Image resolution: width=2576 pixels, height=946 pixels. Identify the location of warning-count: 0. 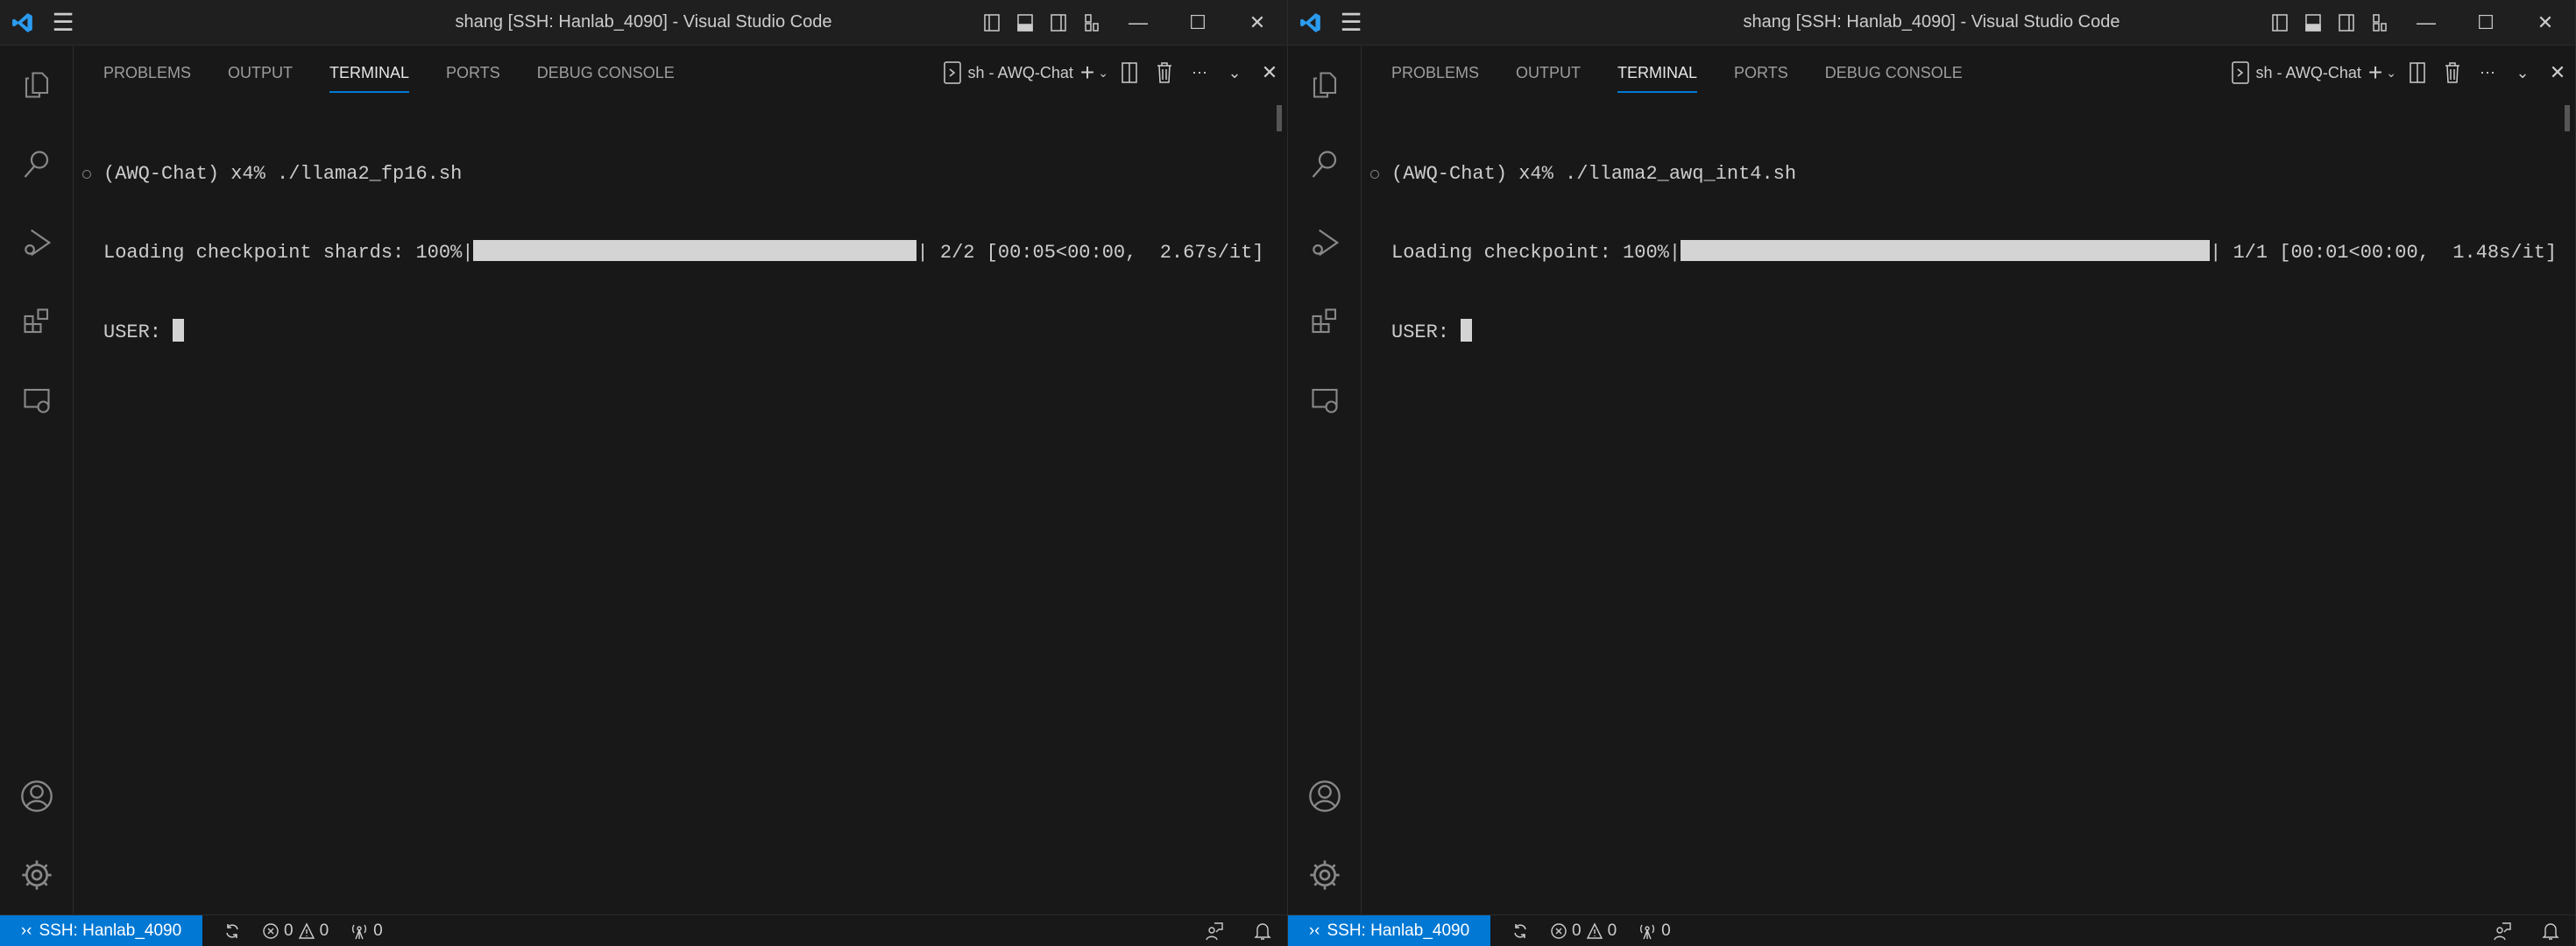
(324, 930).